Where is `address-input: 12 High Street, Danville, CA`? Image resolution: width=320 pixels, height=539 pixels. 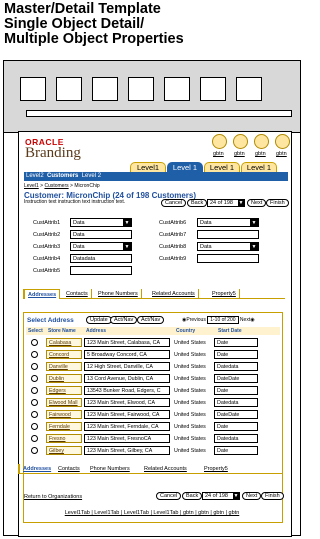 address-input: 12 High Street, Danville, CA is located at coordinates (127, 366).